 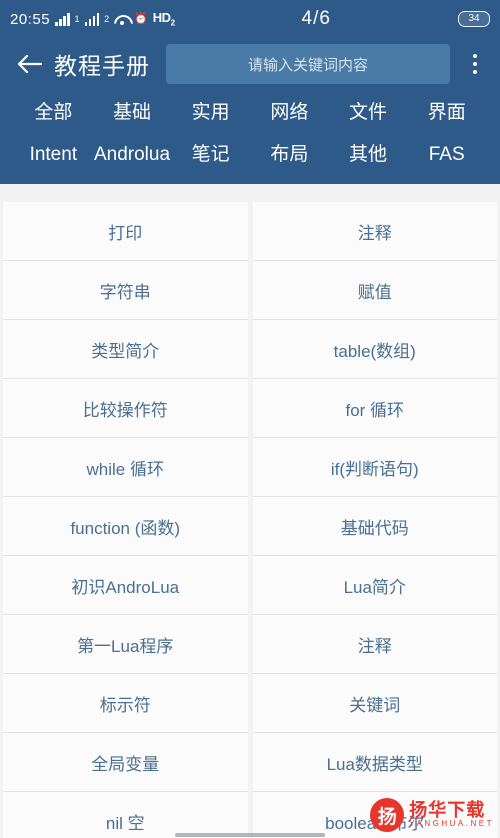 What do you see at coordinates (125, 408) in the screenshot?
I see `list-item: 比较操作符` at bounding box center [125, 408].